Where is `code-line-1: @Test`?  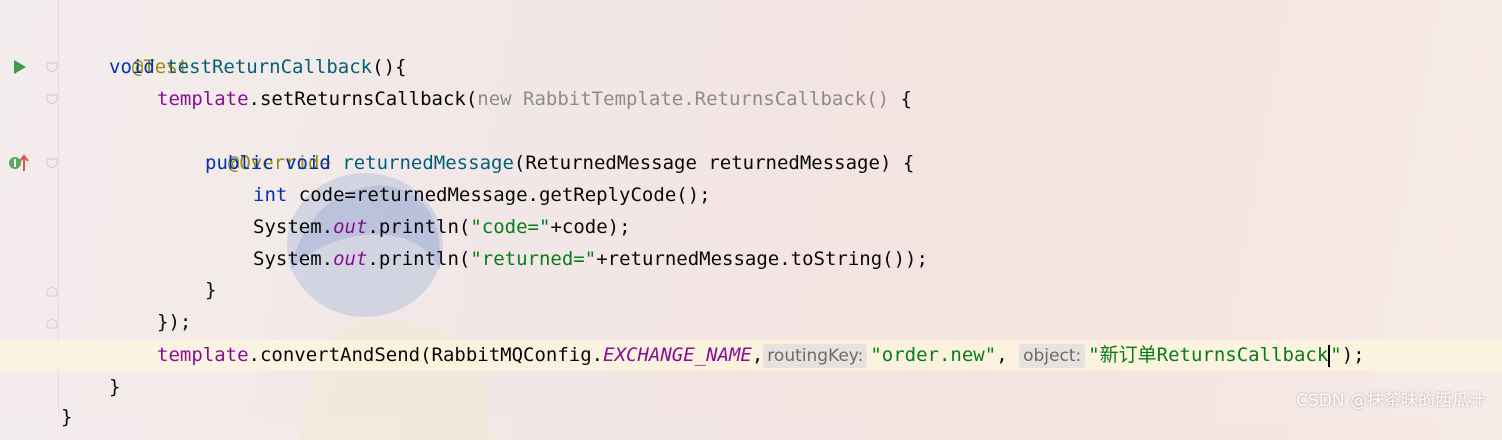 code-line-1: @Test is located at coordinates (149, 48).